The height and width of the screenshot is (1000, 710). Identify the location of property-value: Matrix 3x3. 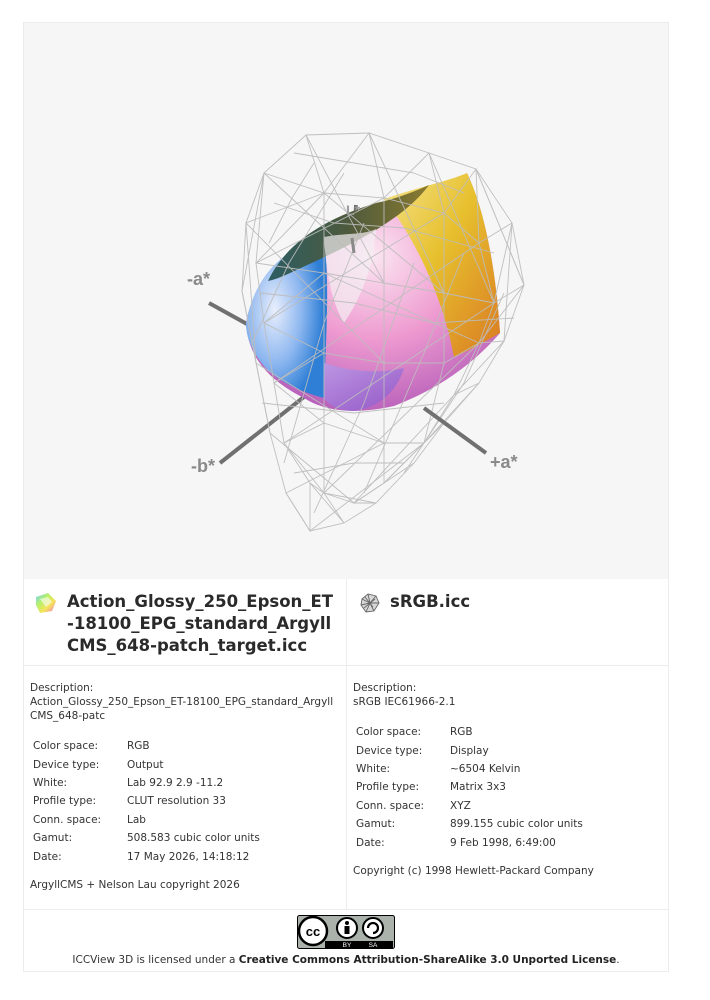
(478, 787).